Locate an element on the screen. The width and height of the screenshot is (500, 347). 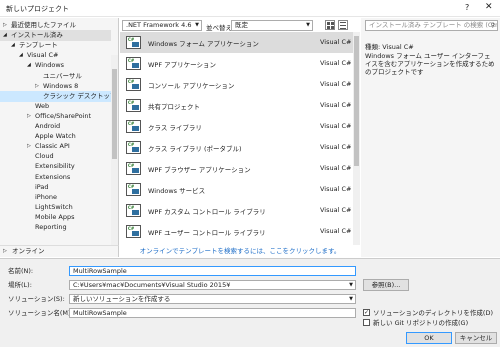
template-name: クラス ライブラリ (ポータブル) is located at coordinates (195, 149).